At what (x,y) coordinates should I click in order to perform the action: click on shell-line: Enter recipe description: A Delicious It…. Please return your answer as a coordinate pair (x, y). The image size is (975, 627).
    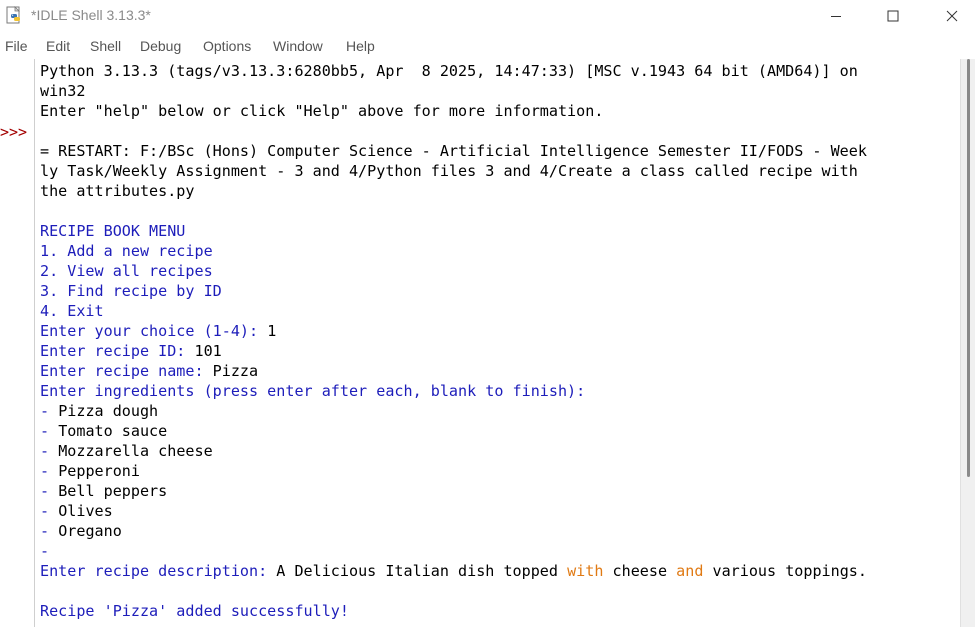
    Looking at the image, I should click on (453, 571).